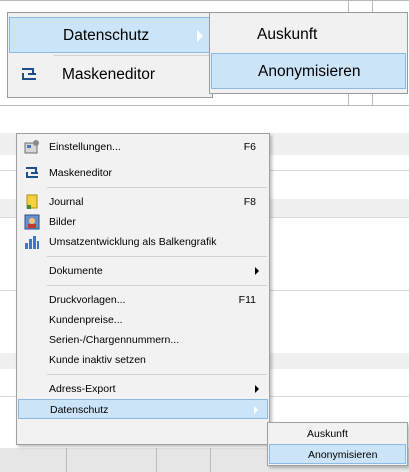  What do you see at coordinates (143, 202) in the screenshot?
I see `menu-item-journal: Journal F8` at bounding box center [143, 202].